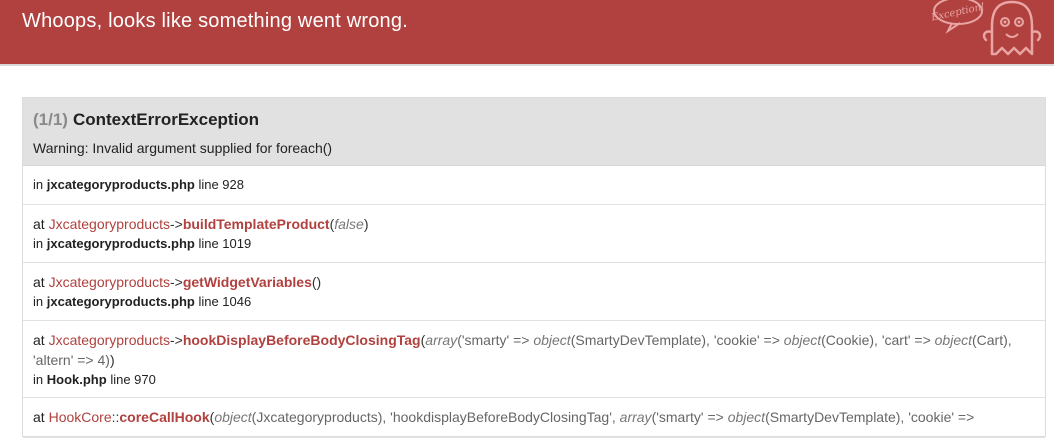 The height and width of the screenshot is (438, 1054). Describe the element at coordinates (76, 379) in the screenshot. I see `trace-file: Hook.php` at that location.